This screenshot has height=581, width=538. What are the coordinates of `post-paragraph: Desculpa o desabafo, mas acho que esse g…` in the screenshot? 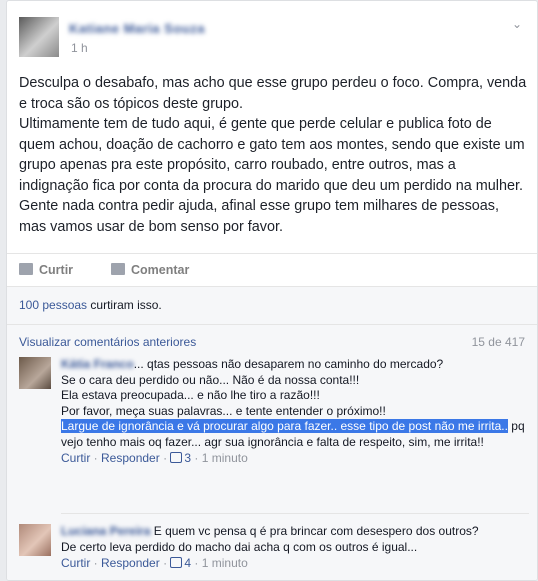 It's located at (273, 93).